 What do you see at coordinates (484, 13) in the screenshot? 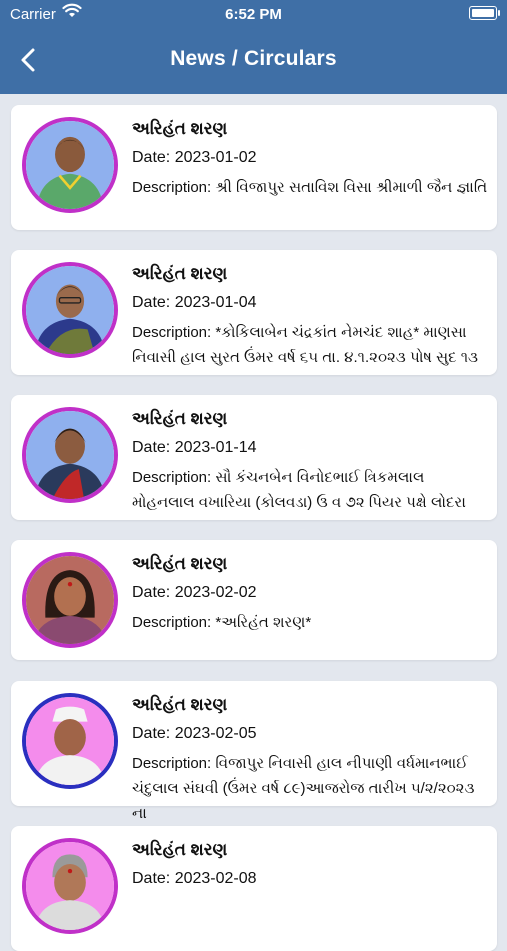
I see `battery-icon` at bounding box center [484, 13].